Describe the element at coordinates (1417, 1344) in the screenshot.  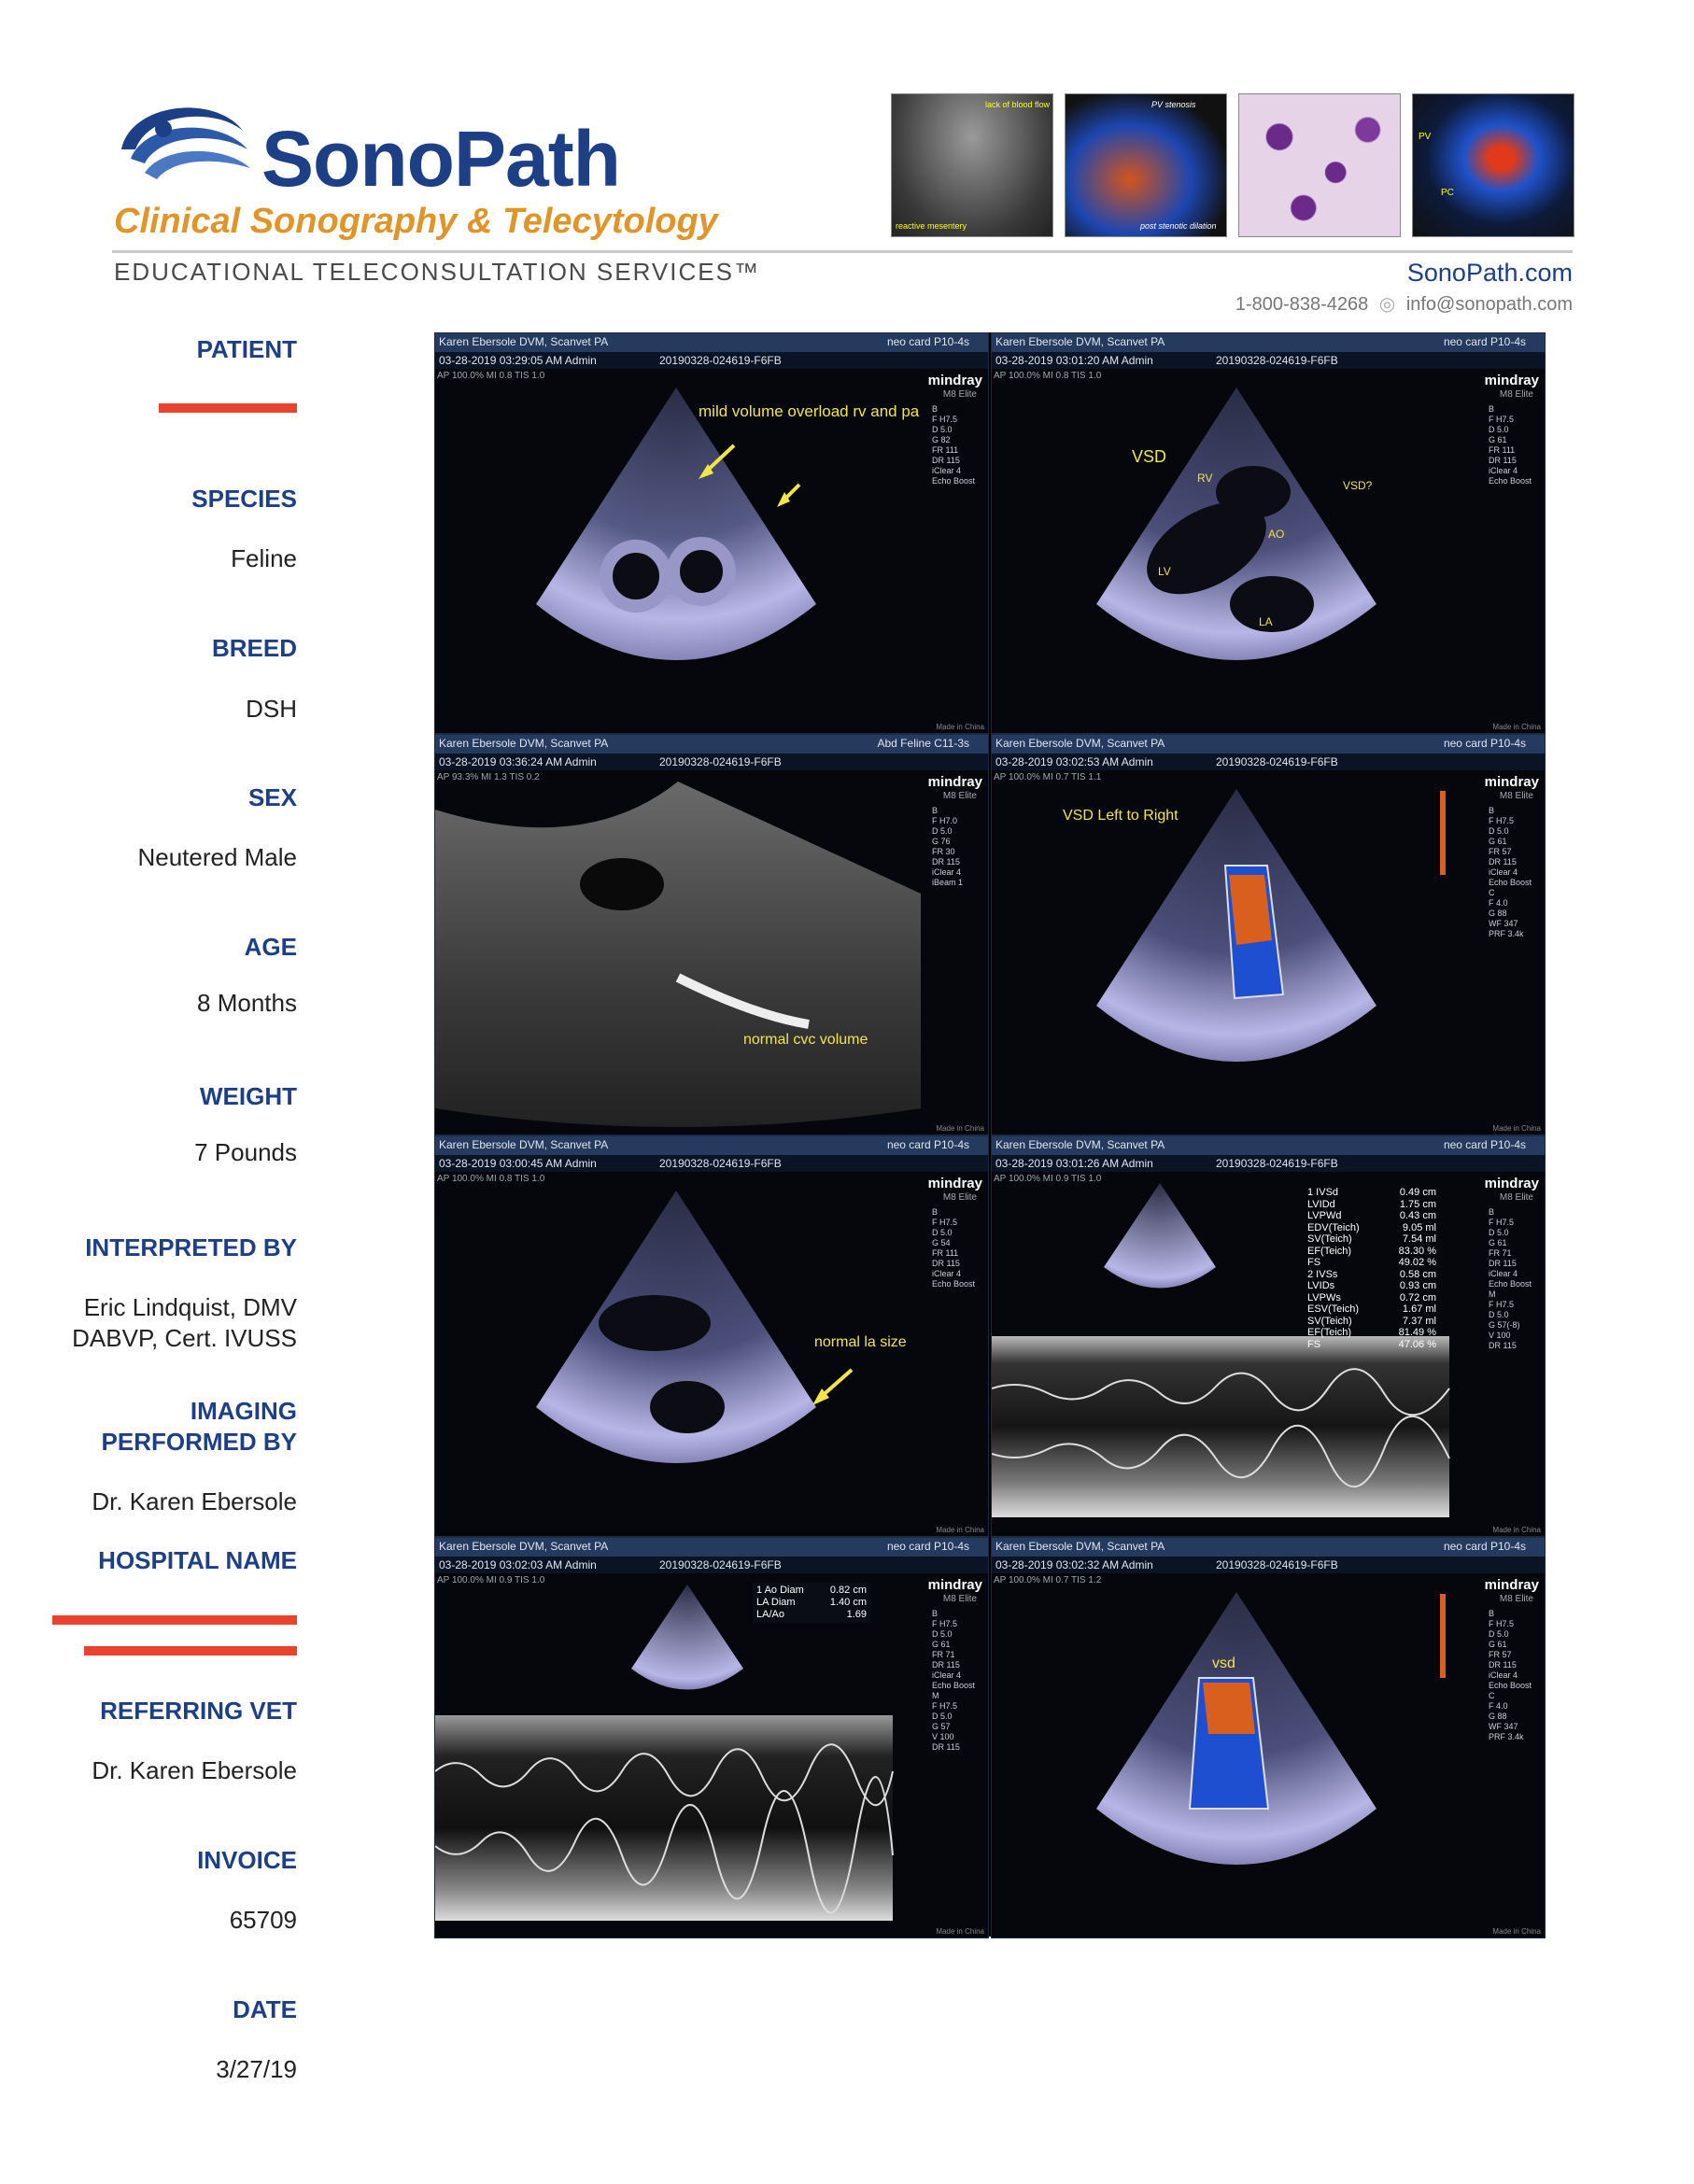
I see `measurement-value: 47.06 %` at that location.